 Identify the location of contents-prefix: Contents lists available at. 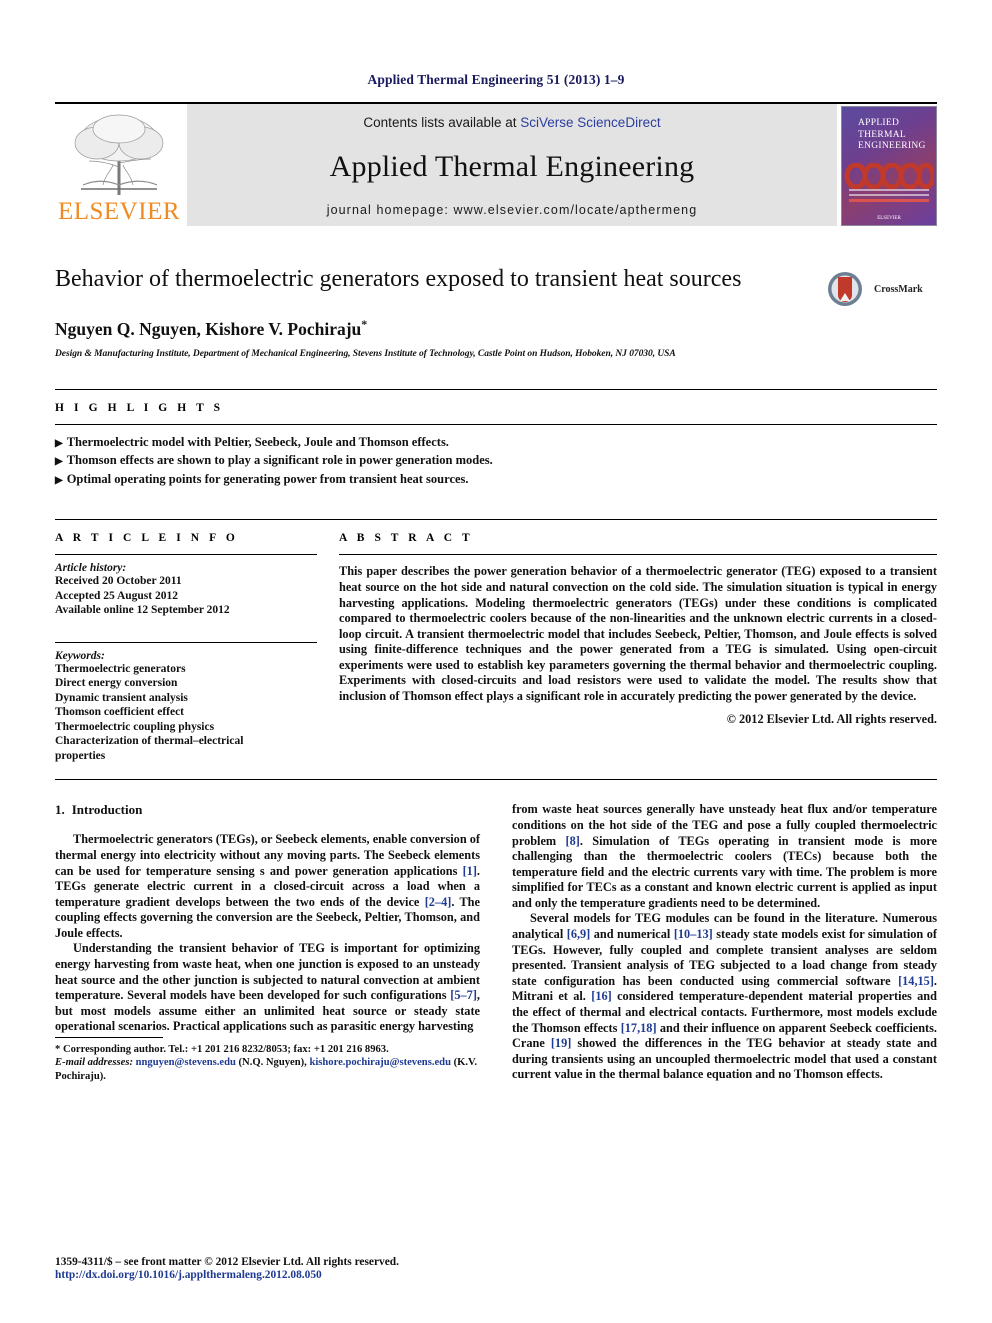
(442, 122).